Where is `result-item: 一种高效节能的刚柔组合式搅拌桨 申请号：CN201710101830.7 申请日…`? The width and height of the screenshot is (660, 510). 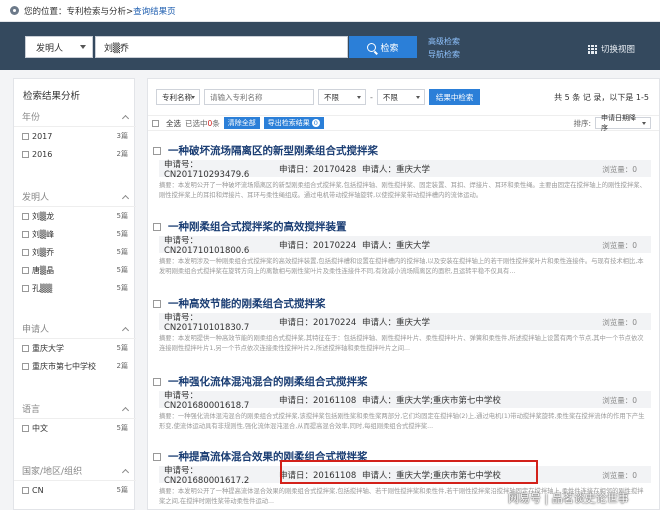 result-item: 一种高效节能的刚柔组合式搅拌桨 申请号：CN201710101830.7 申请日… is located at coordinates (403, 331).